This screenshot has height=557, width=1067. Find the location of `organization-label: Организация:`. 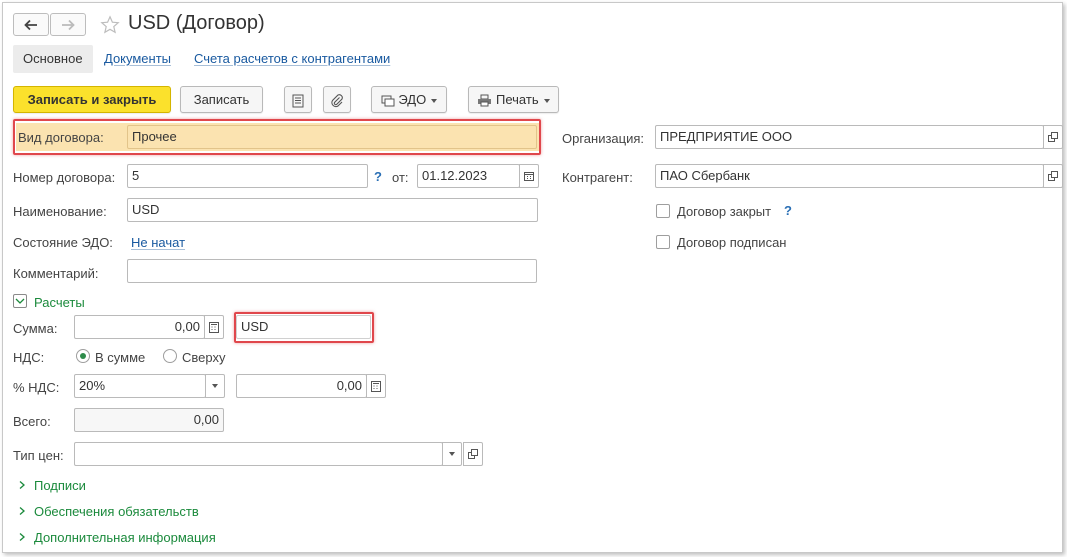

organization-label: Организация: is located at coordinates (603, 138).